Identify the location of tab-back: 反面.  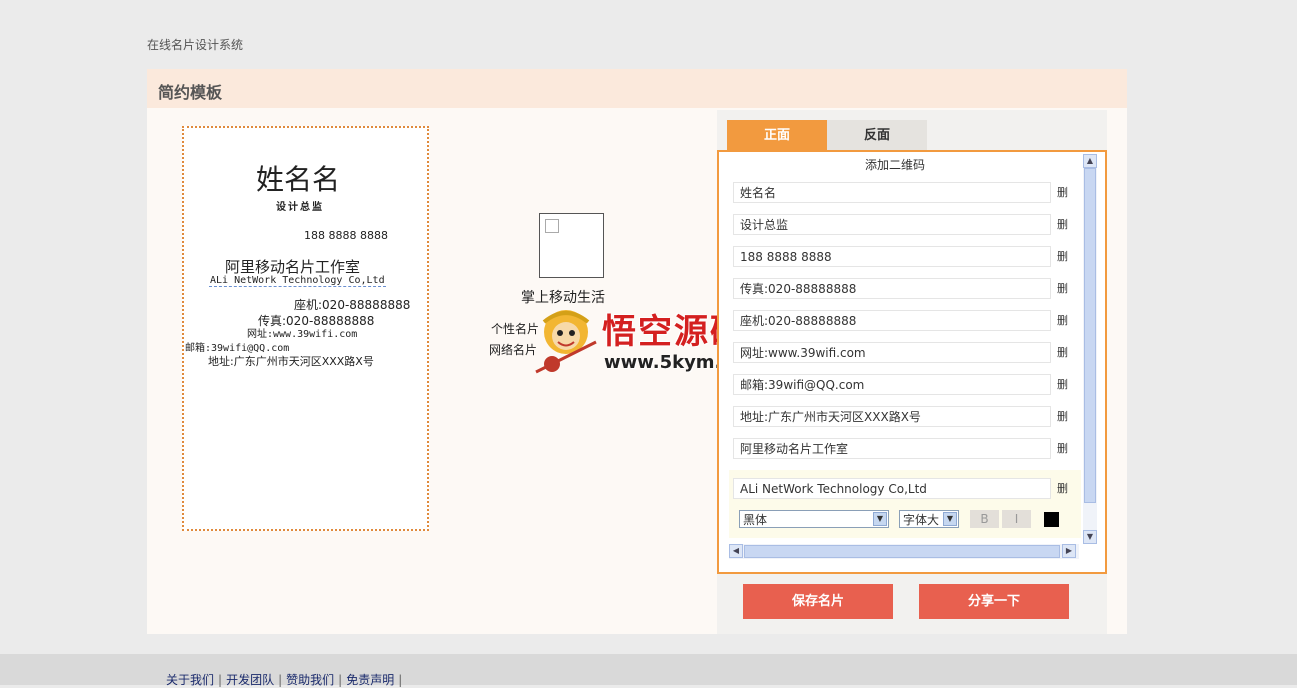
(877, 135).